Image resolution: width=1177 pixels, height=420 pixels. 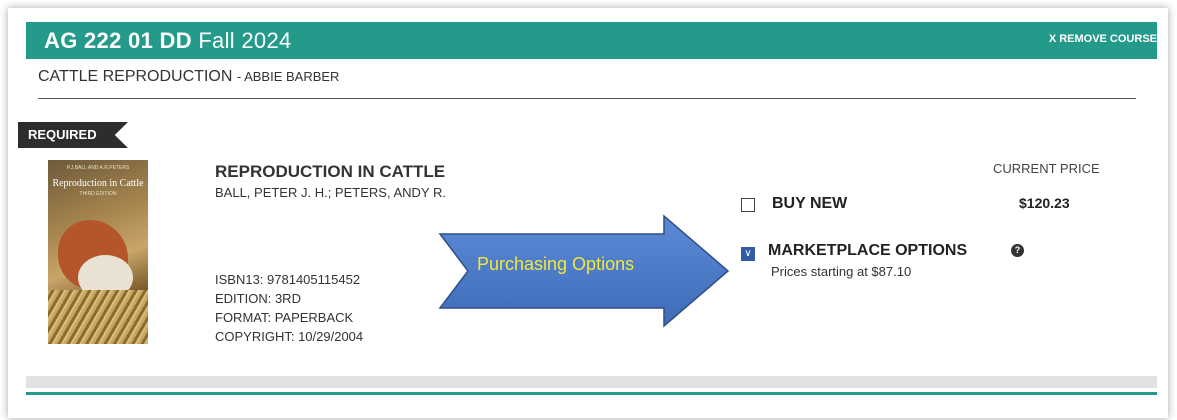 I want to click on book-authors: BALL, PETER J. H.; PETERS, ANDY R., so click(x=330, y=192).